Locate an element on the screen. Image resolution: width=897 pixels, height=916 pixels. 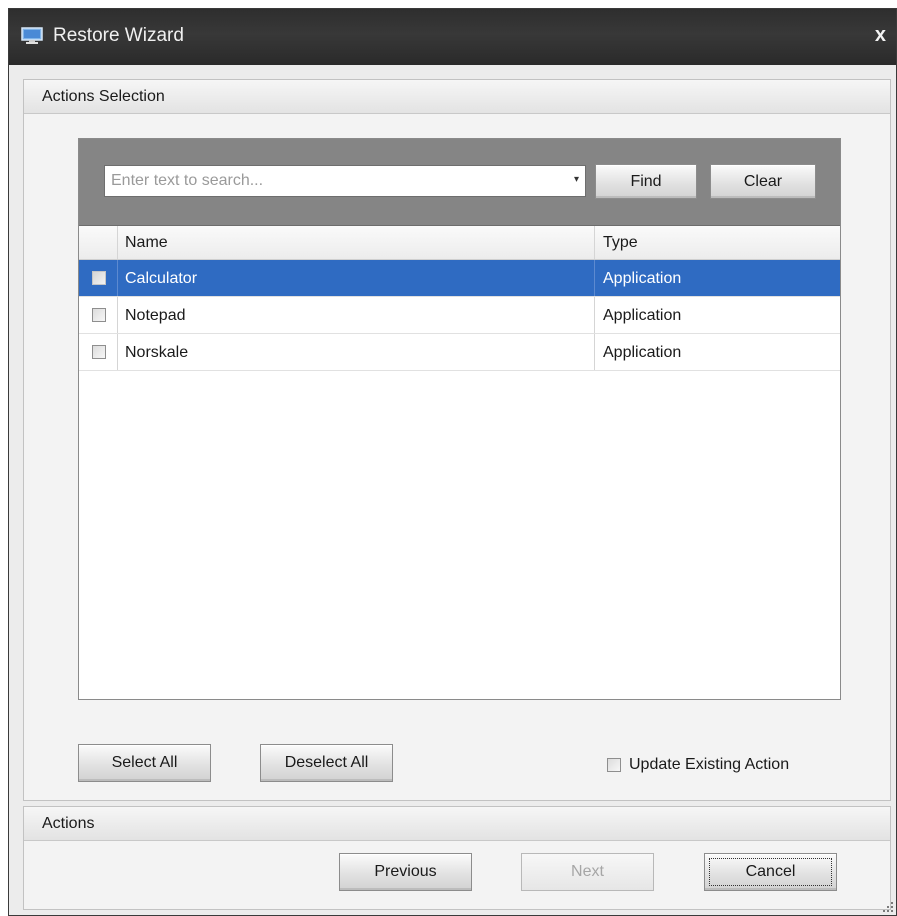
checkbox-column-header is located at coordinates (98, 242).